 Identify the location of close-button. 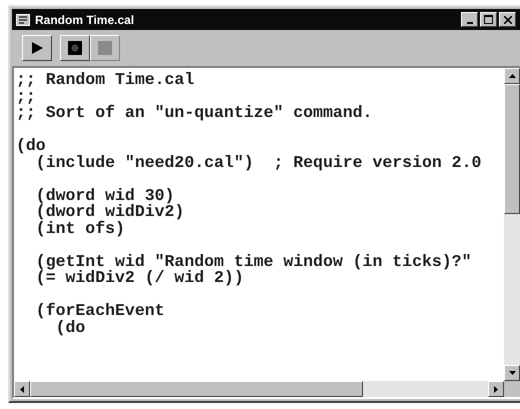
(507, 19).